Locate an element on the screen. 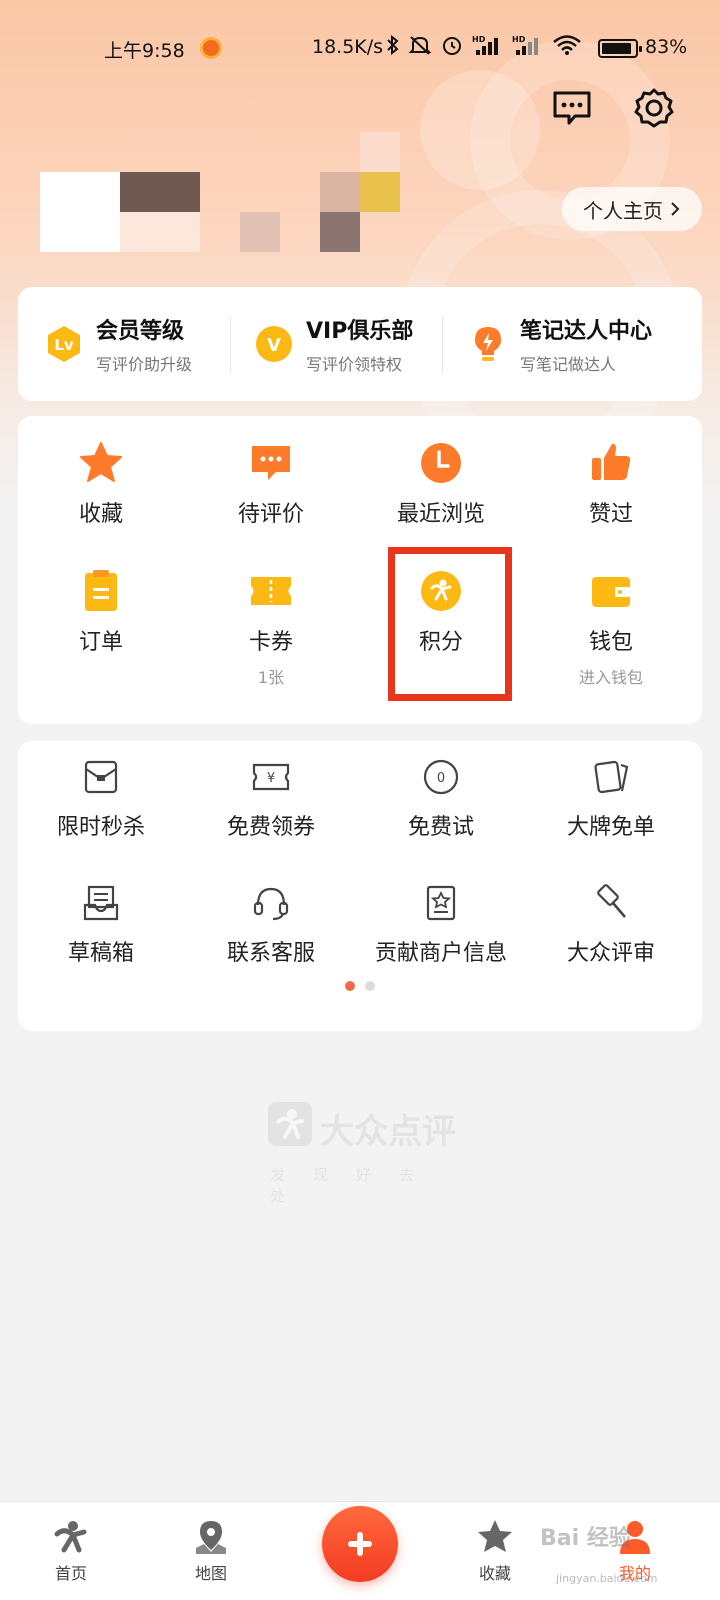  free-trial-icon: 0 is located at coordinates (441, 777).